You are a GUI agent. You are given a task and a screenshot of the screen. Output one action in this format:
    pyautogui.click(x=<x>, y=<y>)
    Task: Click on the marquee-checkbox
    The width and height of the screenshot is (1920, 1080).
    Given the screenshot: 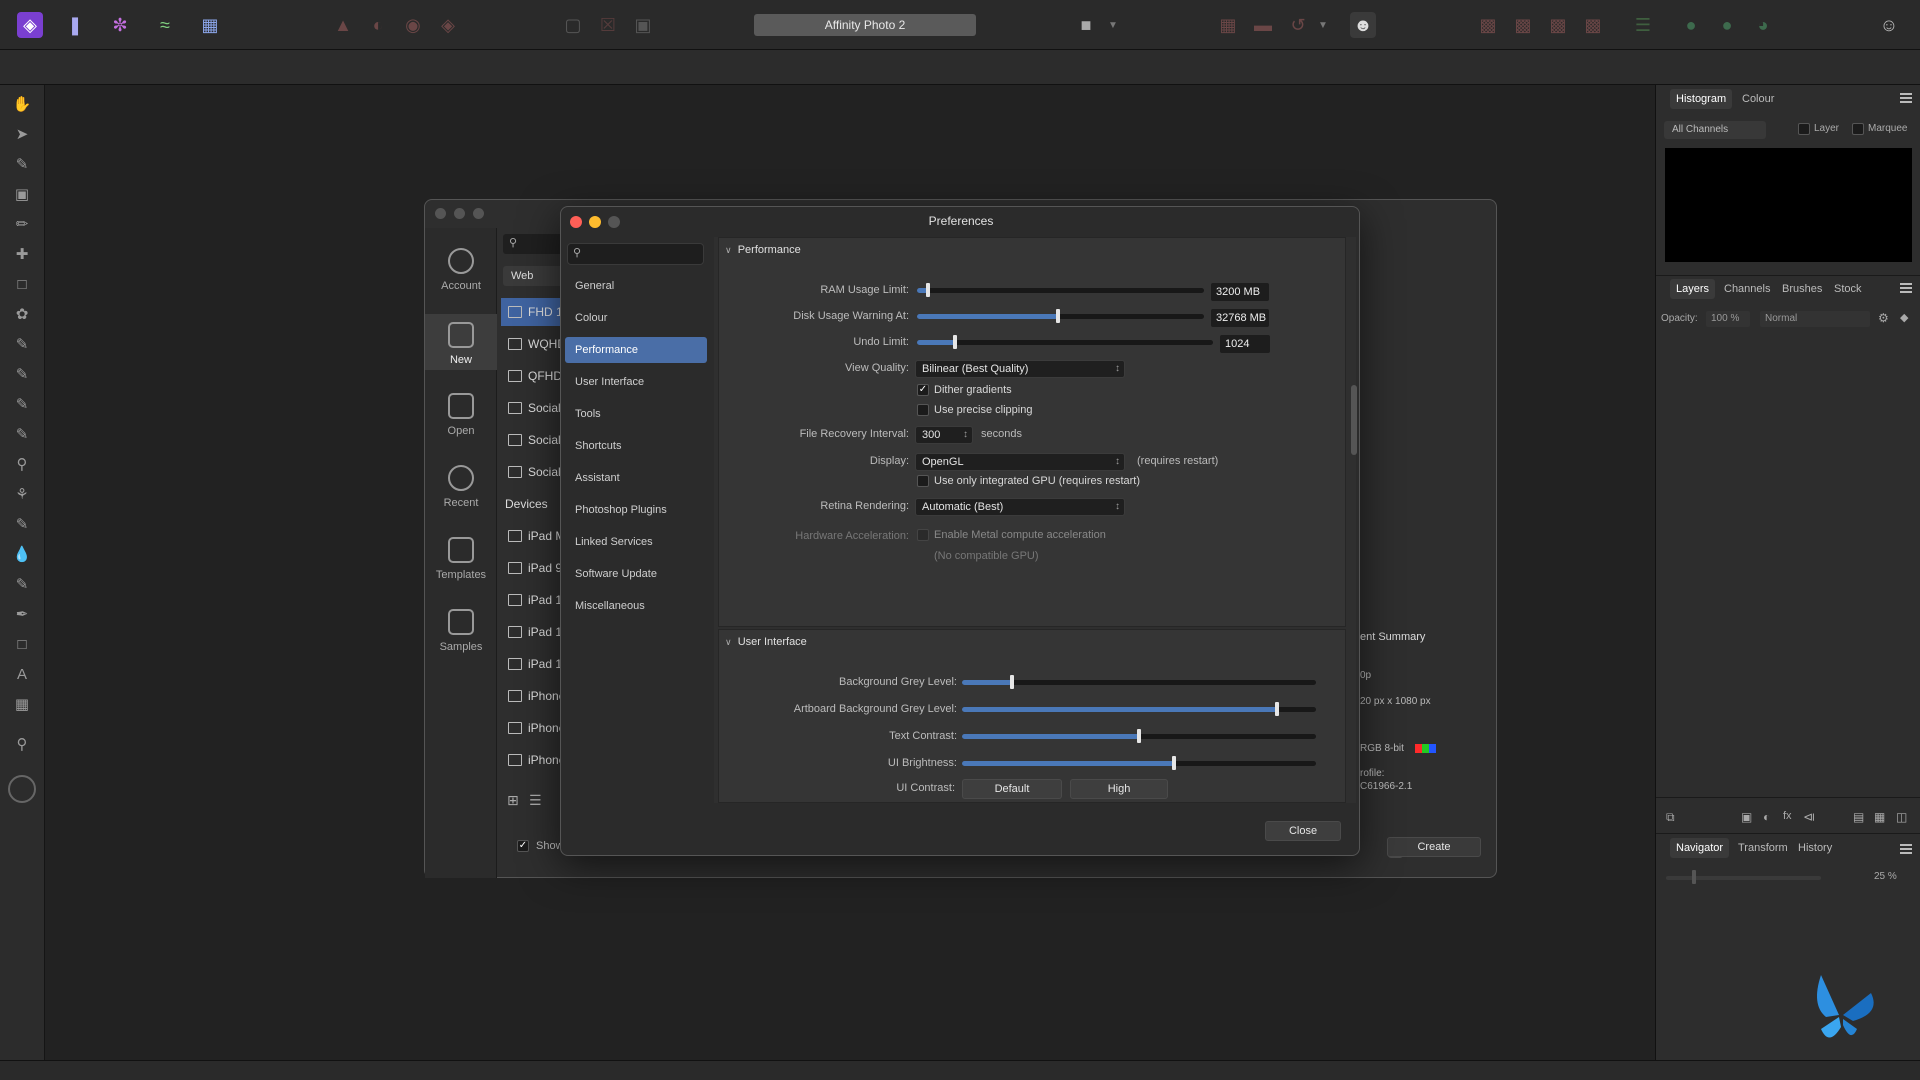 What is the action you would take?
    pyautogui.click(x=1858, y=129)
    